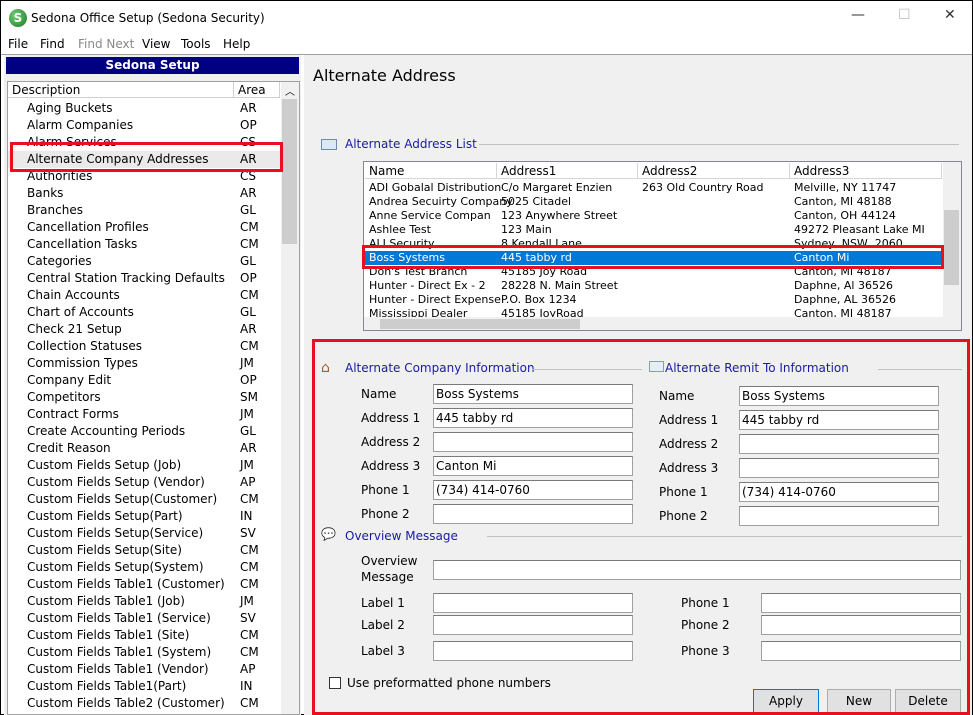 Image resolution: width=973 pixels, height=715 pixels. Describe the element at coordinates (18, 44) in the screenshot. I see `menu-file: File` at that location.